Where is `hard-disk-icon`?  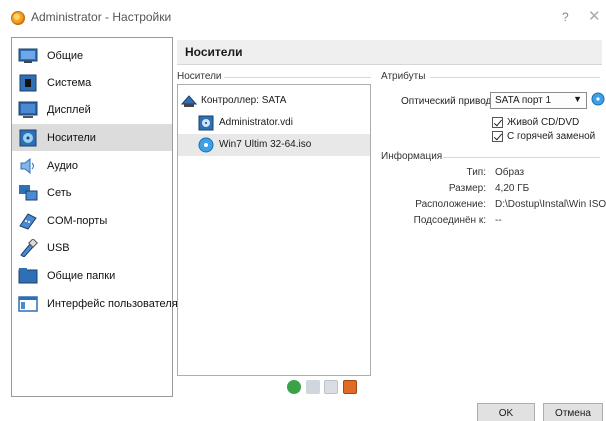 hard-disk-icon is located at coordinates (206, 123).